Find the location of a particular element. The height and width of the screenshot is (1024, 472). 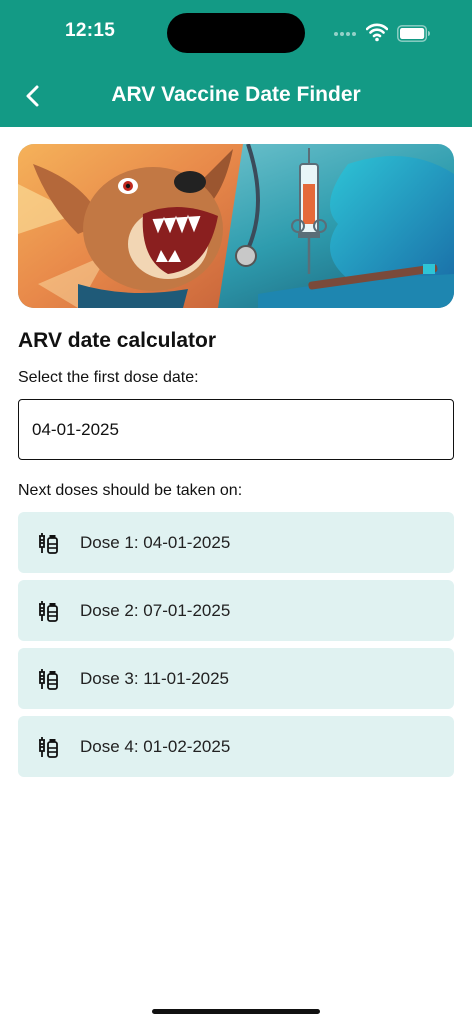

dose-item: Dose 3: 11-01-2025 is located at coordinates (236, 678).